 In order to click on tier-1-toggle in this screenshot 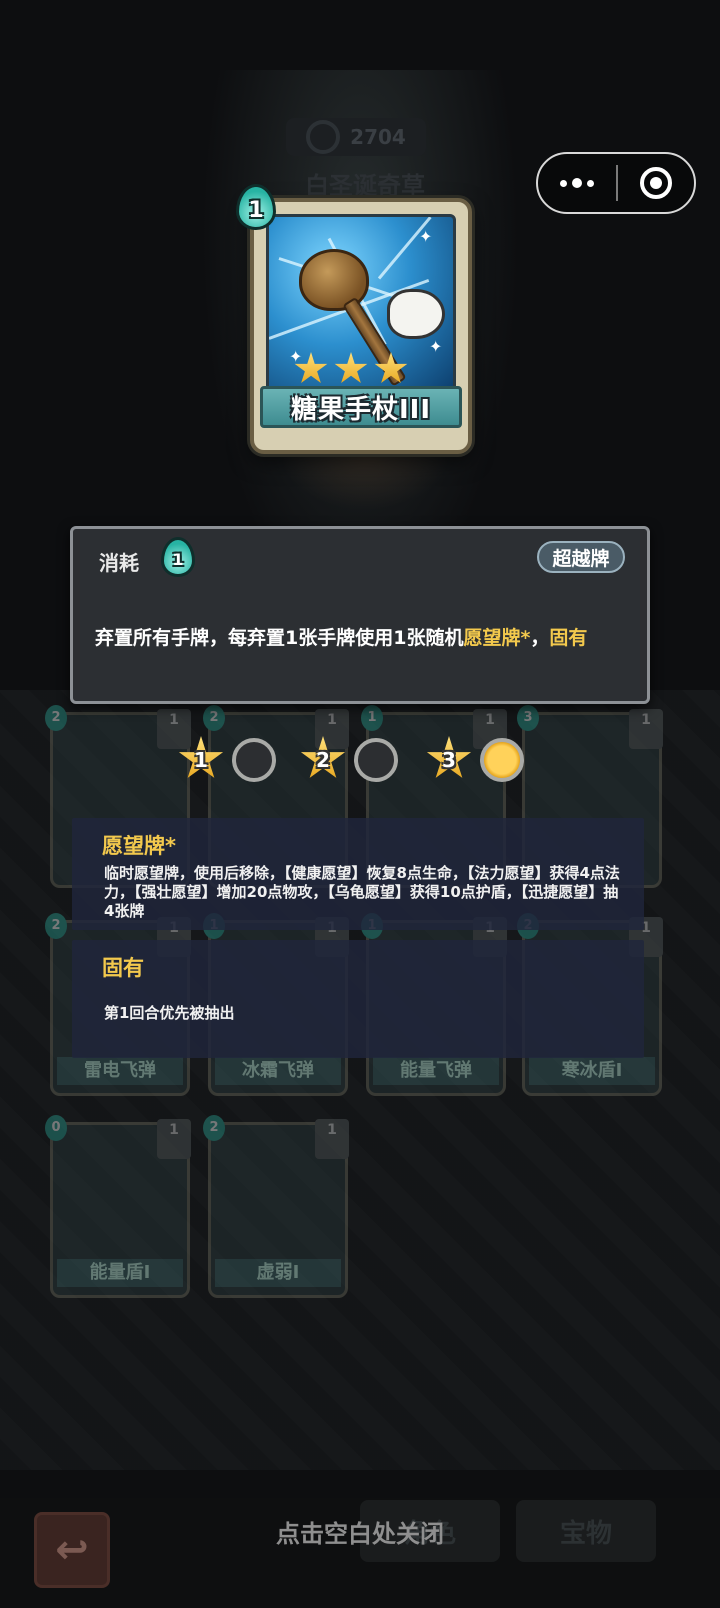, I will do `click(254, 760)`.